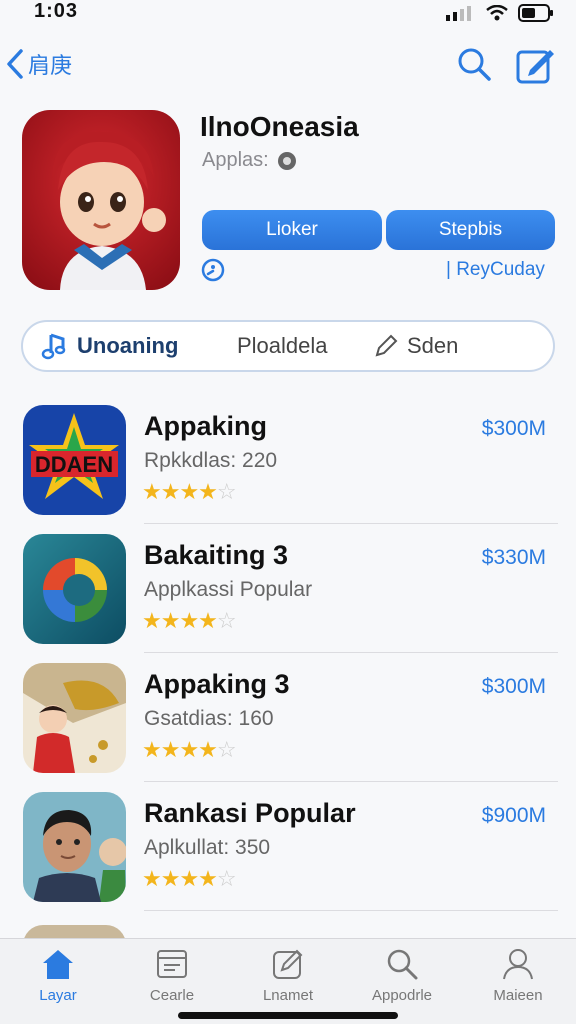  What do you see at coordinates (514, 816) in the screenshot?
I see `item-price: $900M` at bounding box center [514, 816].